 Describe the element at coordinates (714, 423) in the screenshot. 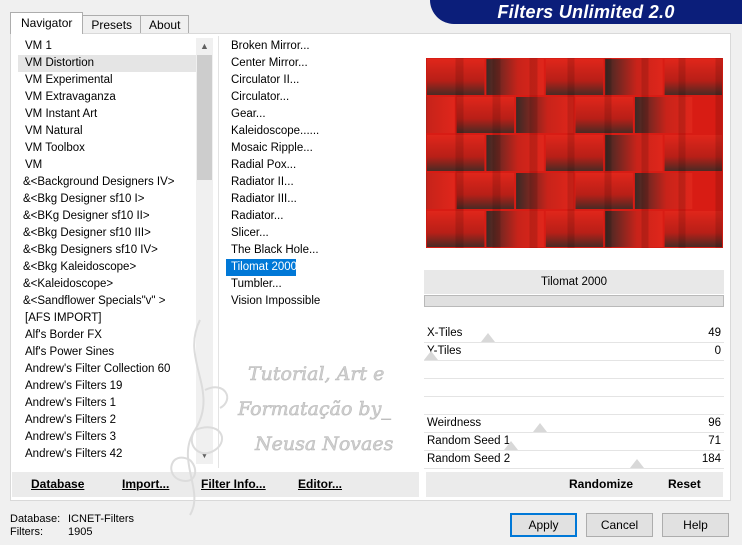

I see `slider-value: 96` at that location.